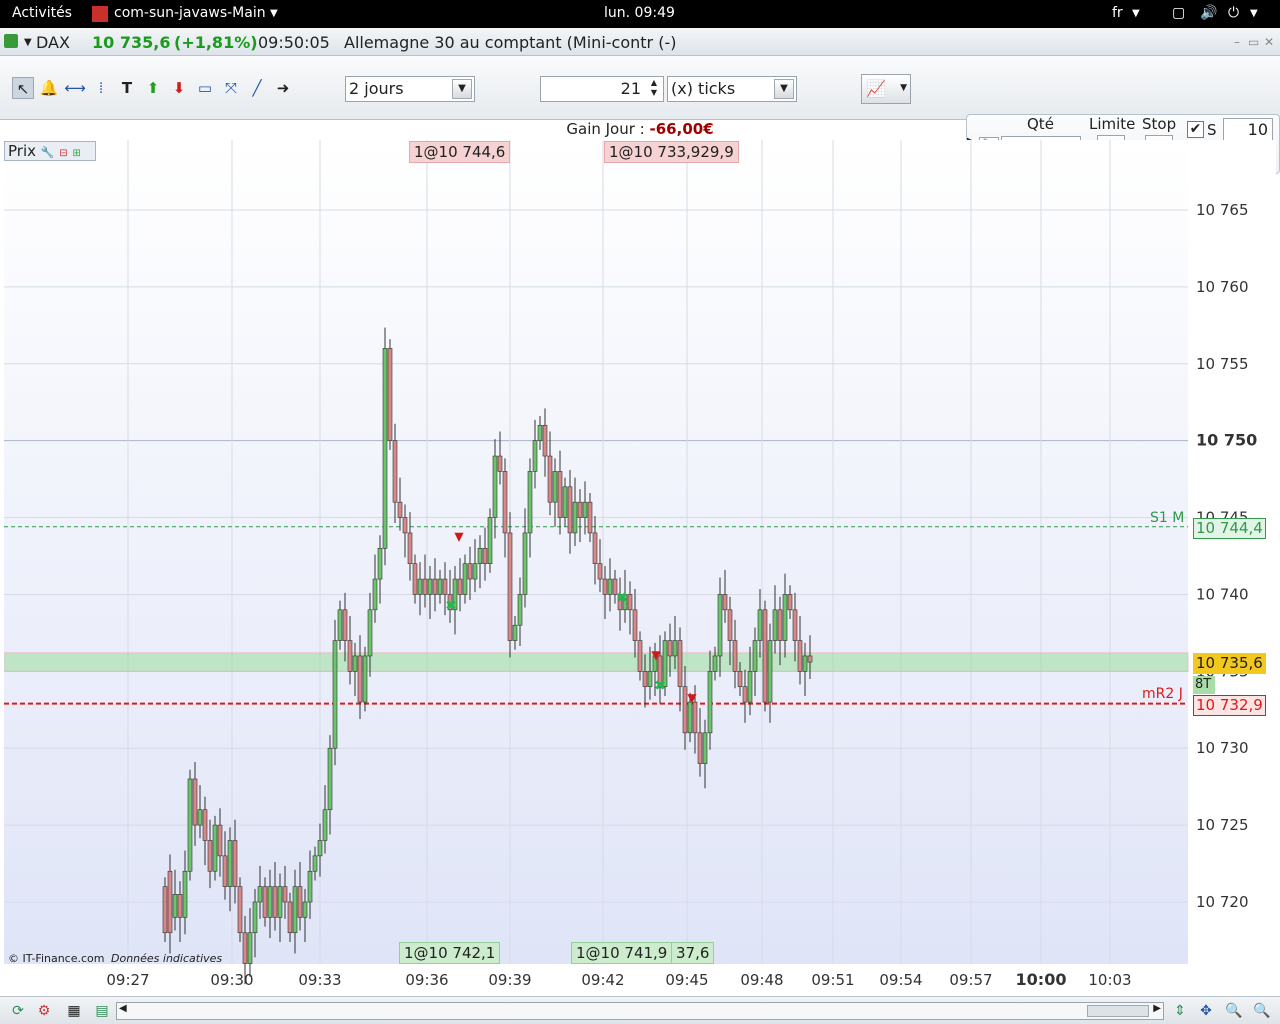  Describe the element at coordinates (410, 89) in the screenshot. I see `period-select: 2 jours ▼` at that location.